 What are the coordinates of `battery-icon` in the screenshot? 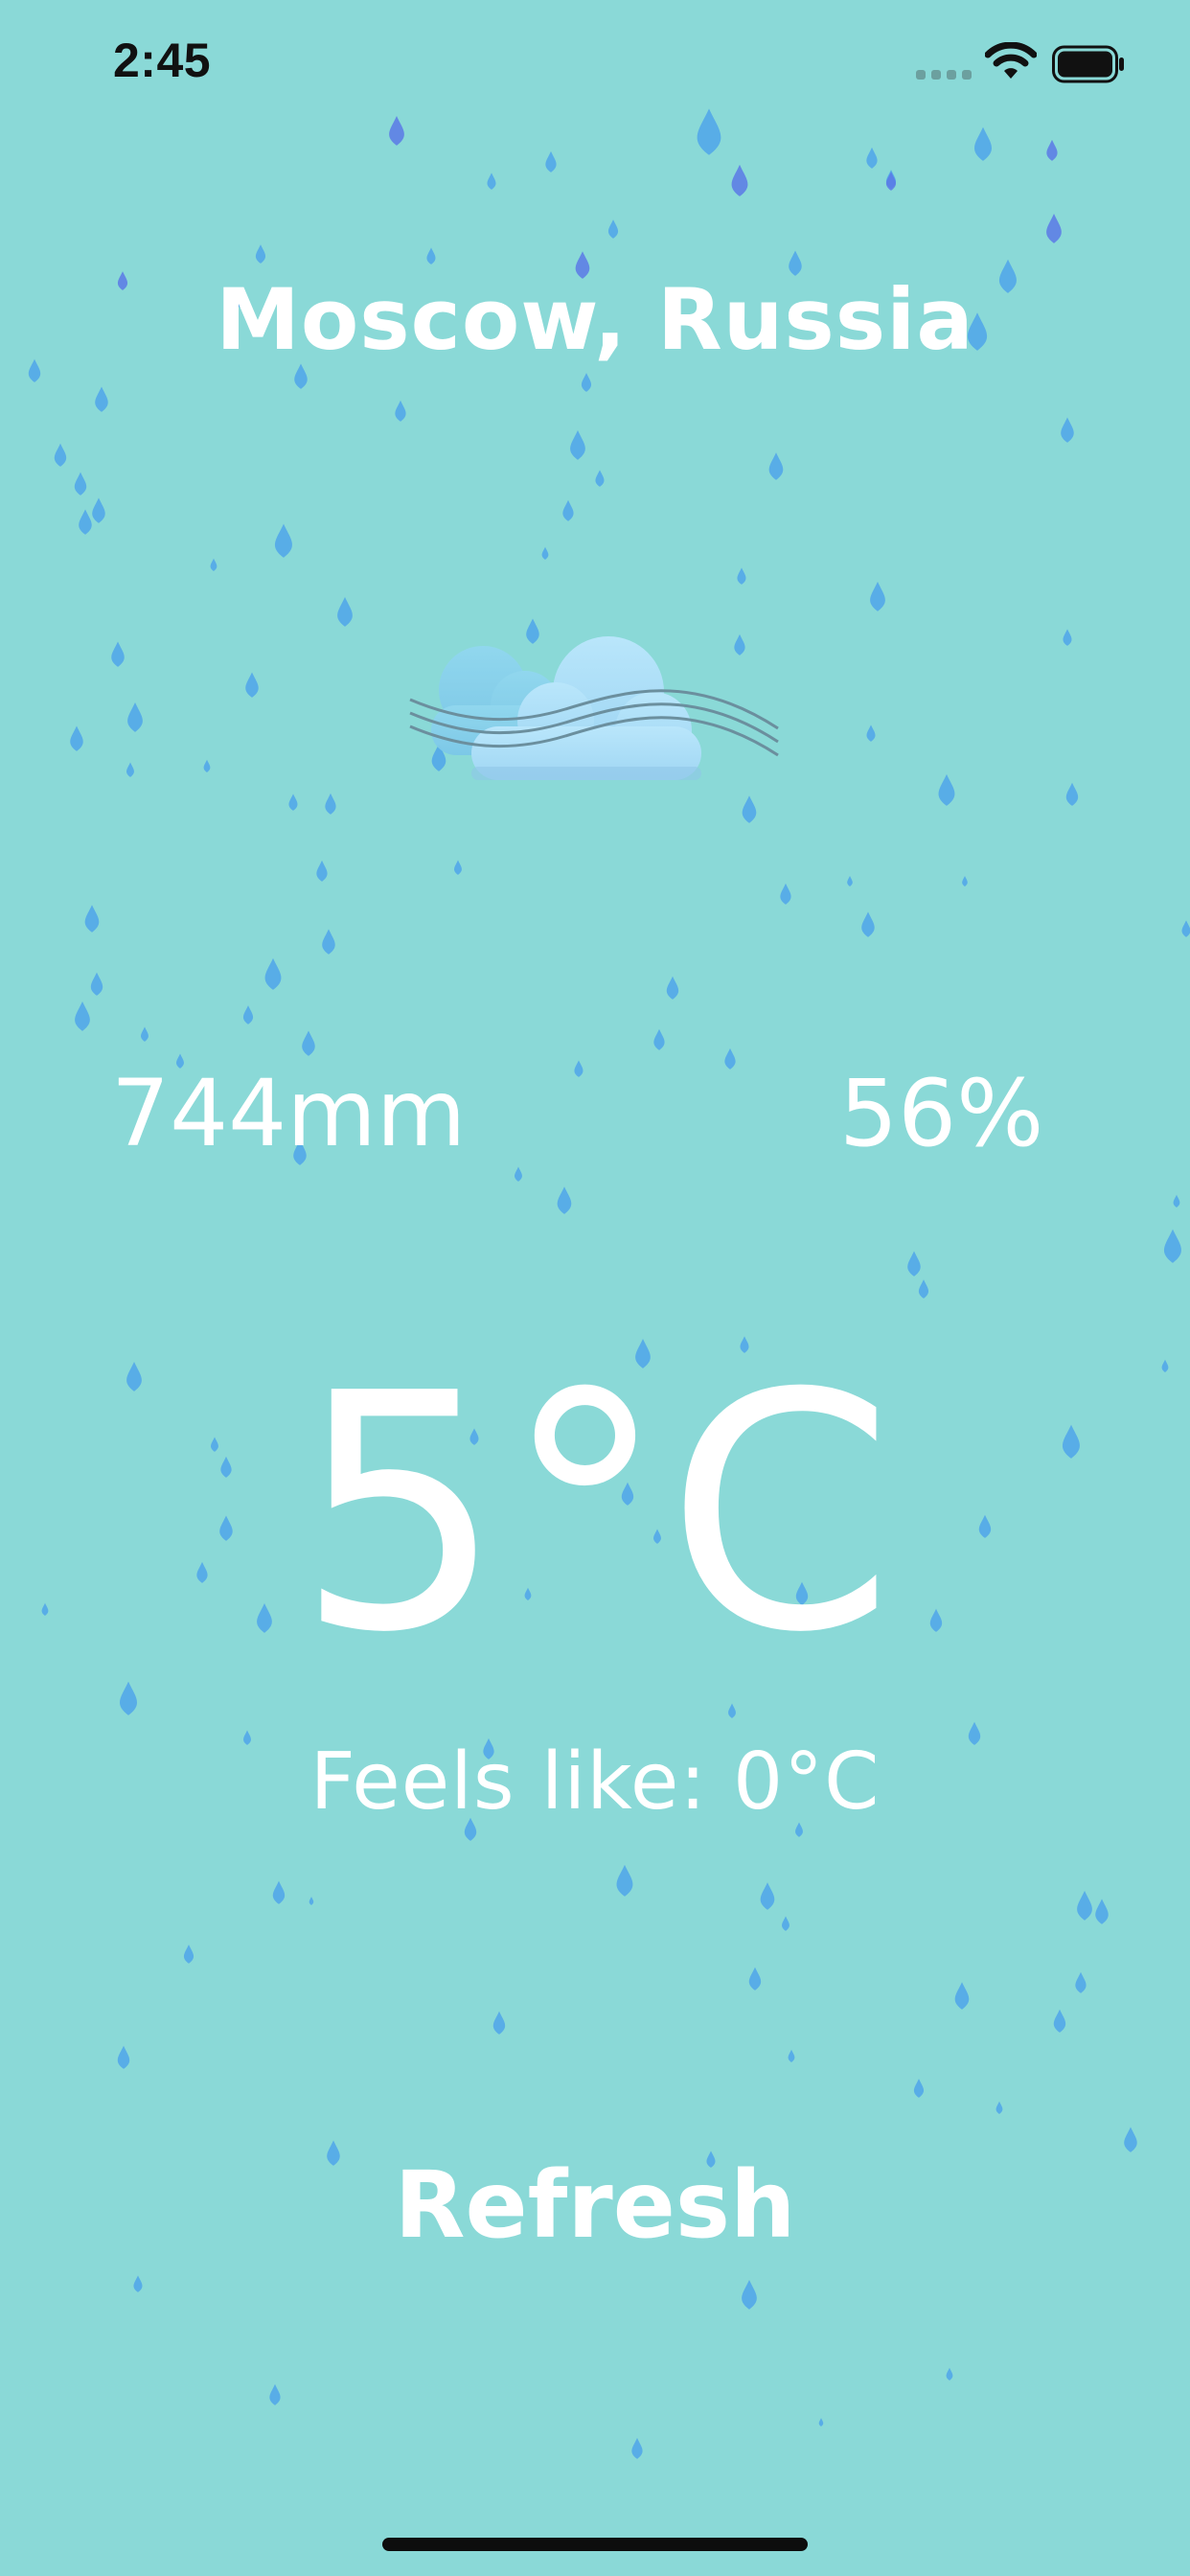 It's located at (1088, 64).